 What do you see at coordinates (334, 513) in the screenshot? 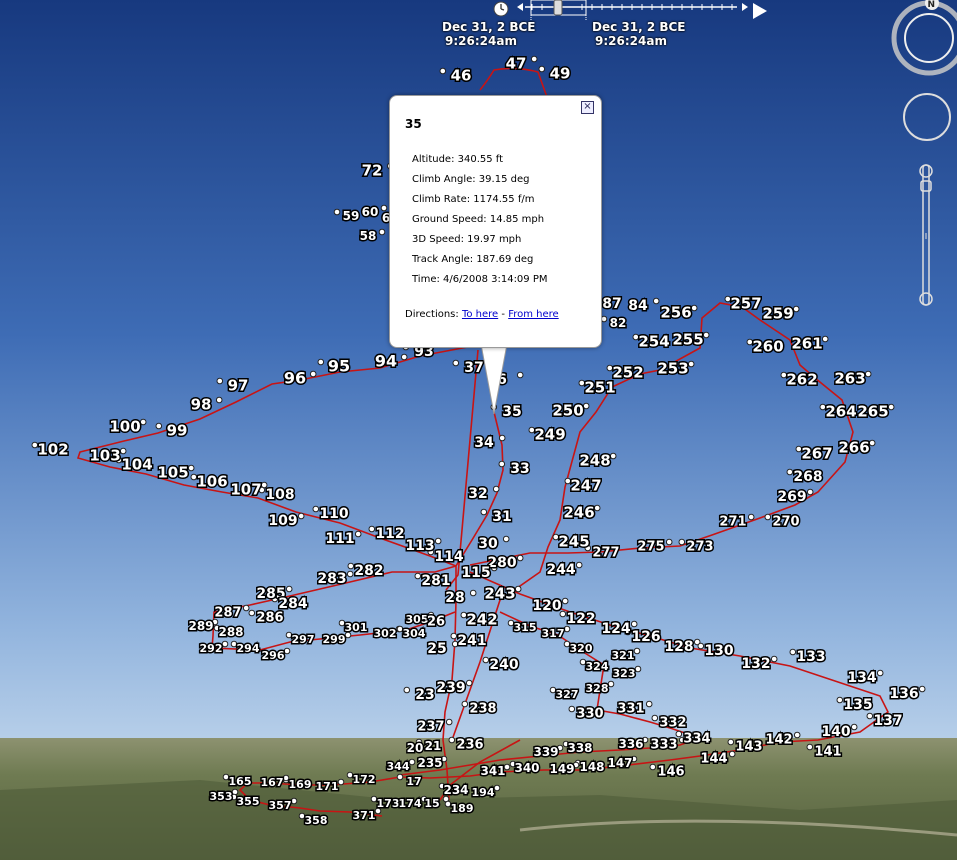
I see `track-point-label: 110` at bounding box center [334, 513].